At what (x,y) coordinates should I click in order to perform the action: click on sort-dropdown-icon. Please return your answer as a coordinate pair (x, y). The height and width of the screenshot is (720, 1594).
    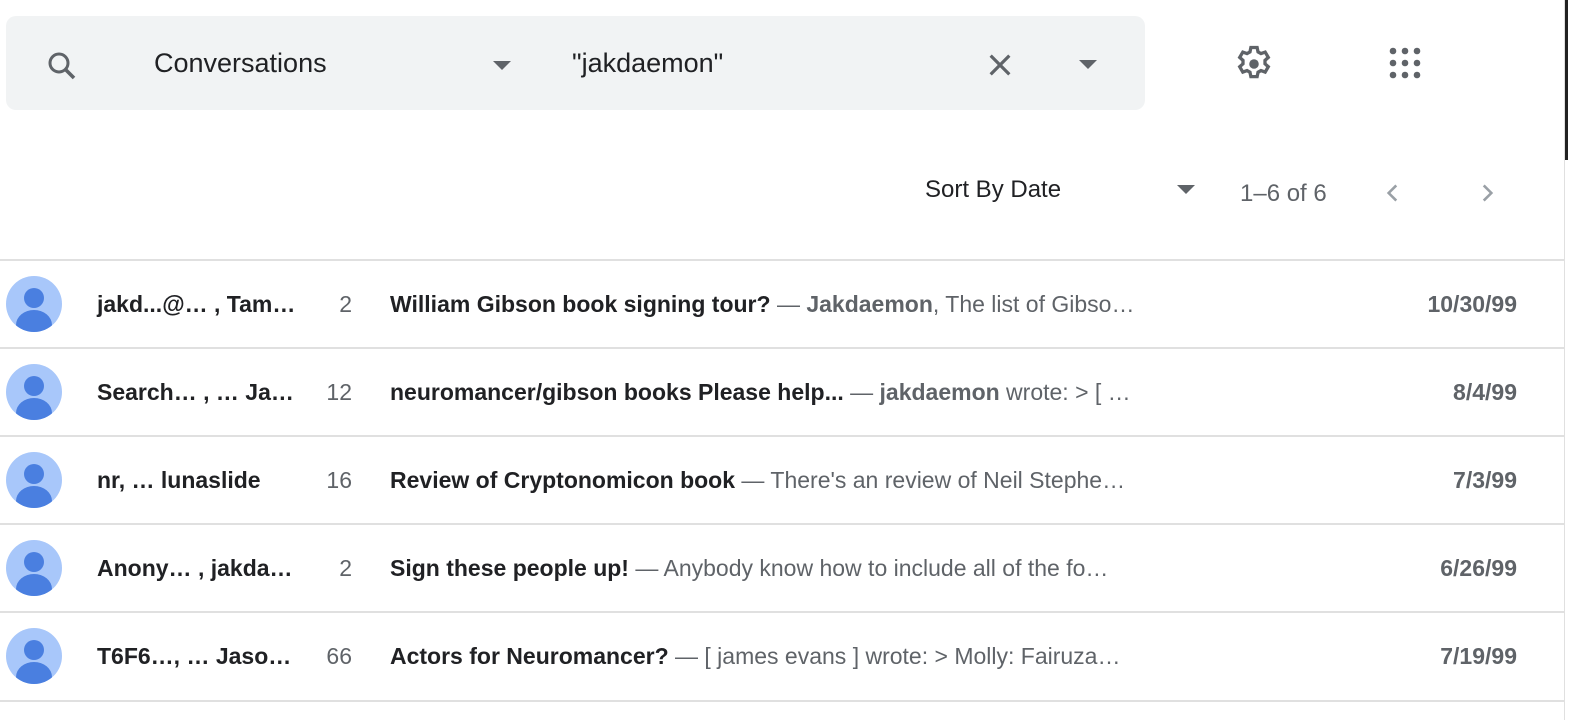
    Looking at the image, I should click on (1186, 189).